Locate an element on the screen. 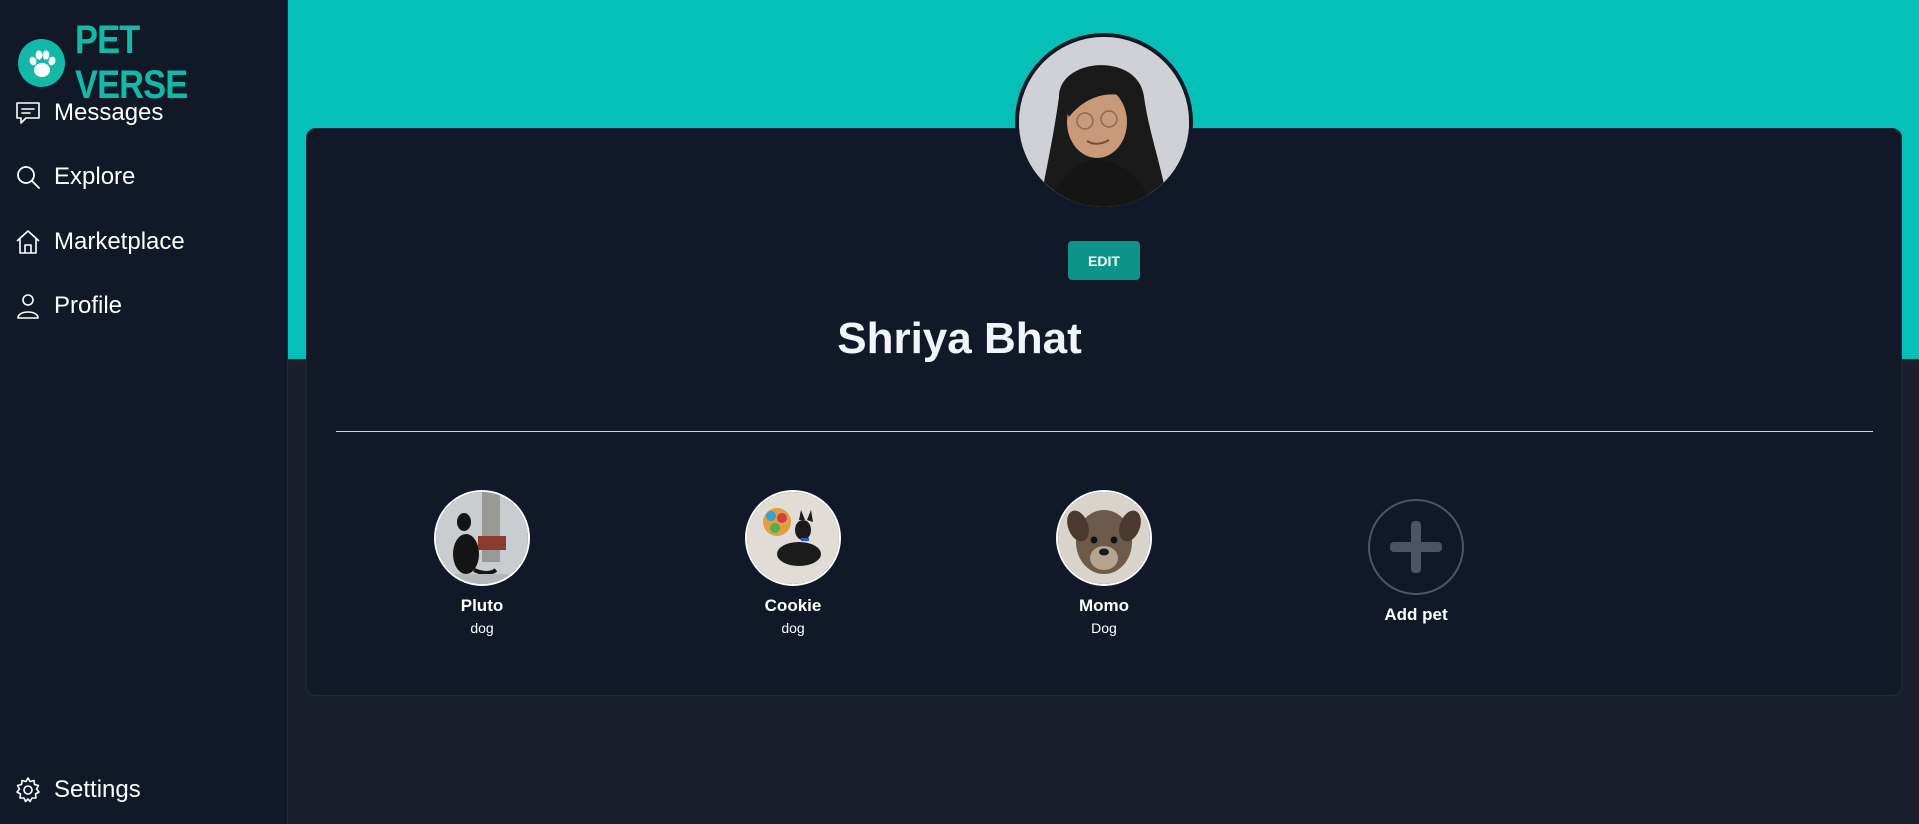  pet-name: Momo is located at coordinates (1104, 605).